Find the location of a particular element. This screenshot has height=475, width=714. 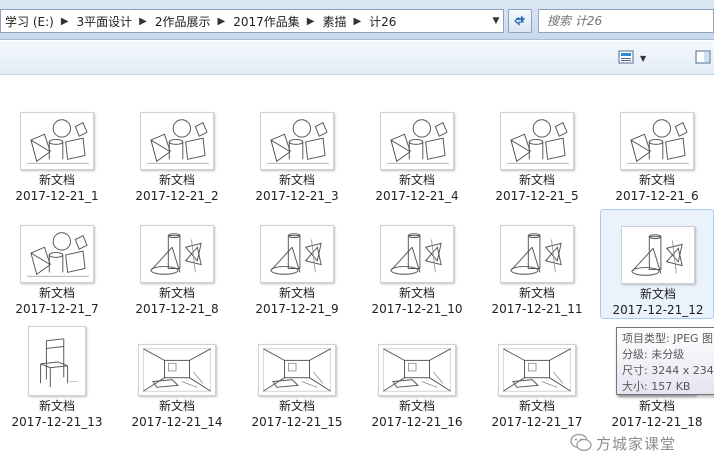

file-item: 新文档 2017-12-21_16 is located at coordinates (417, 377).